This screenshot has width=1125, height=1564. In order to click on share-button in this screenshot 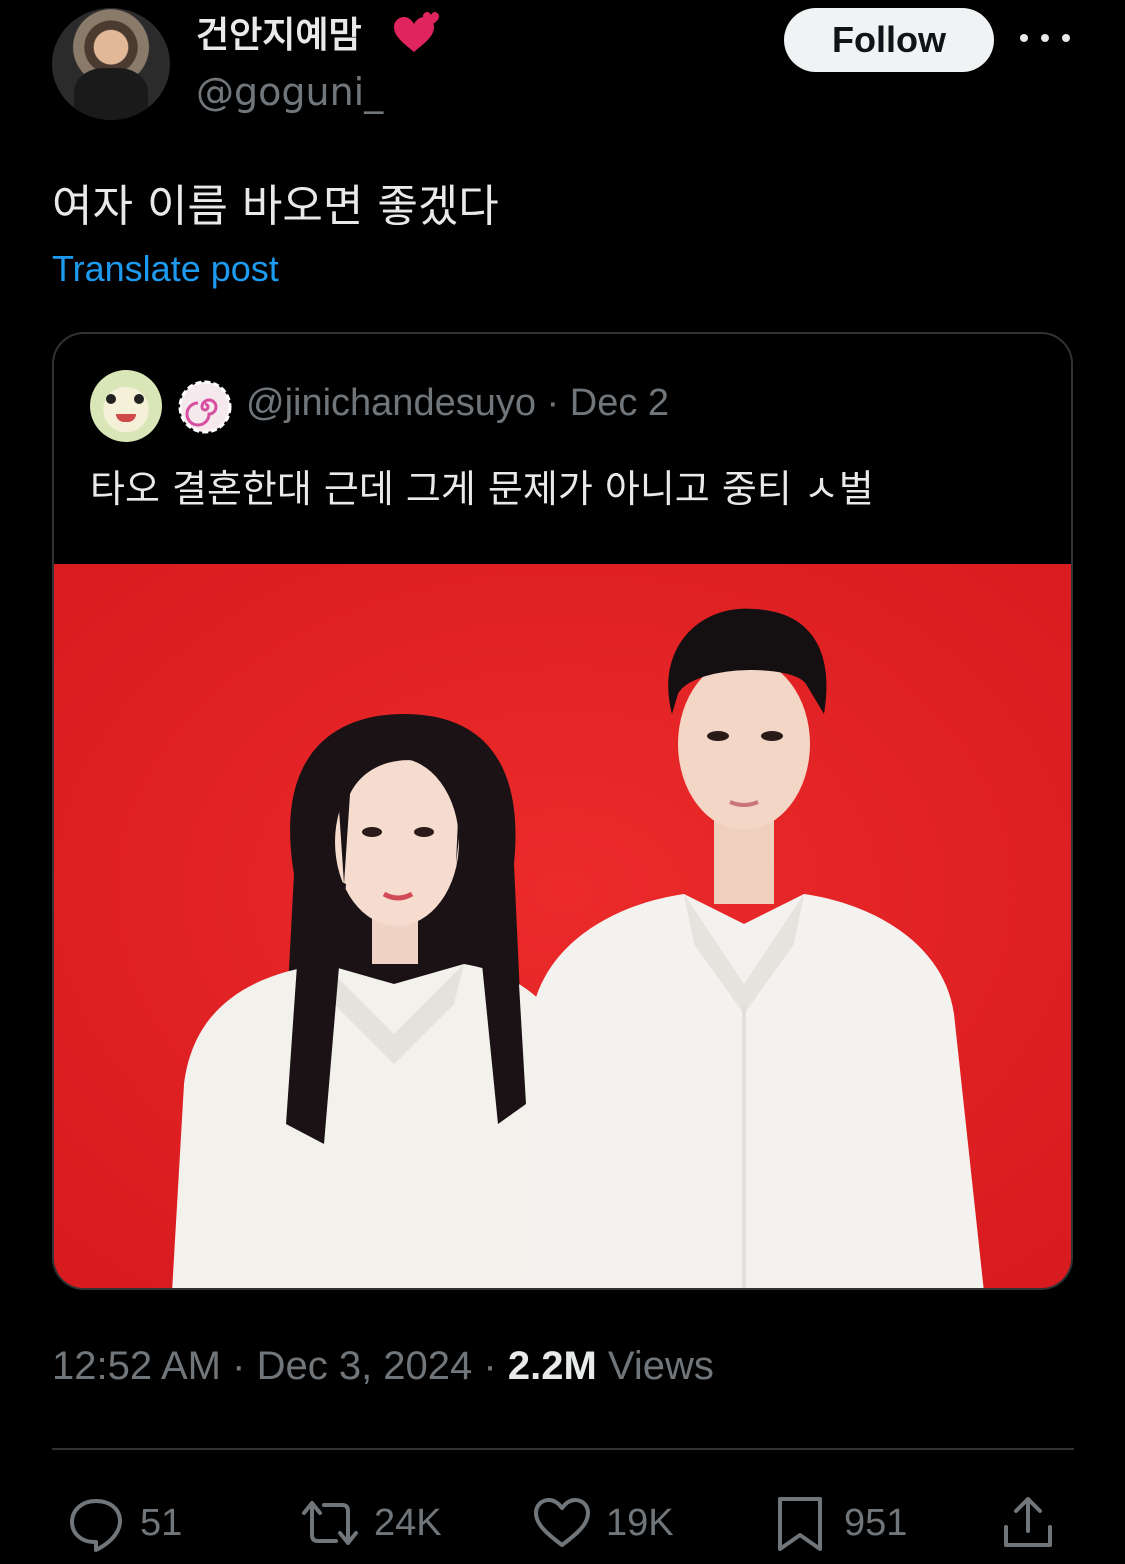, I will do `click(1028, 1523)`.